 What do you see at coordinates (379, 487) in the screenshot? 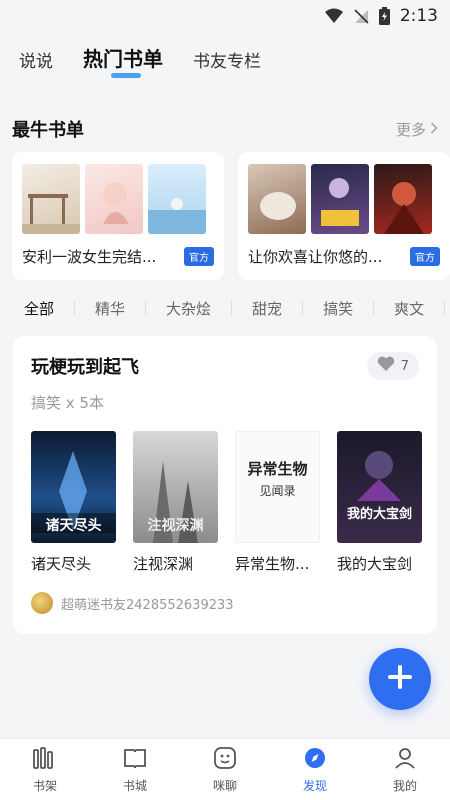
I see `book-cover: 我的大宝剑` at bounding box center [379, 487].